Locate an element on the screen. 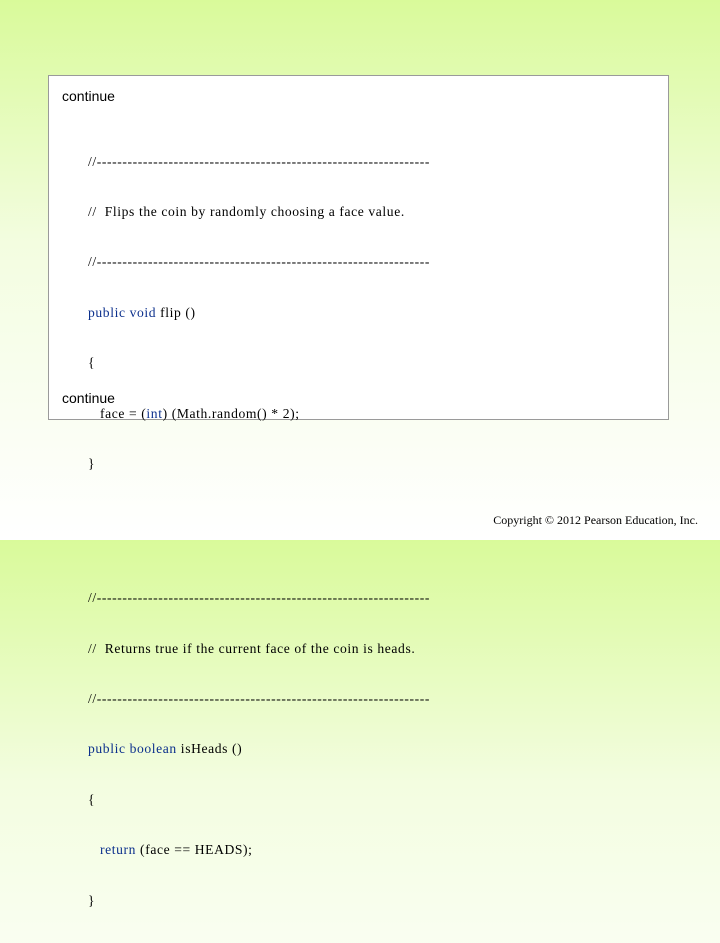 The image size is (720, 943). flip-signature-keyword: public void is located at coordinates (122, 312).